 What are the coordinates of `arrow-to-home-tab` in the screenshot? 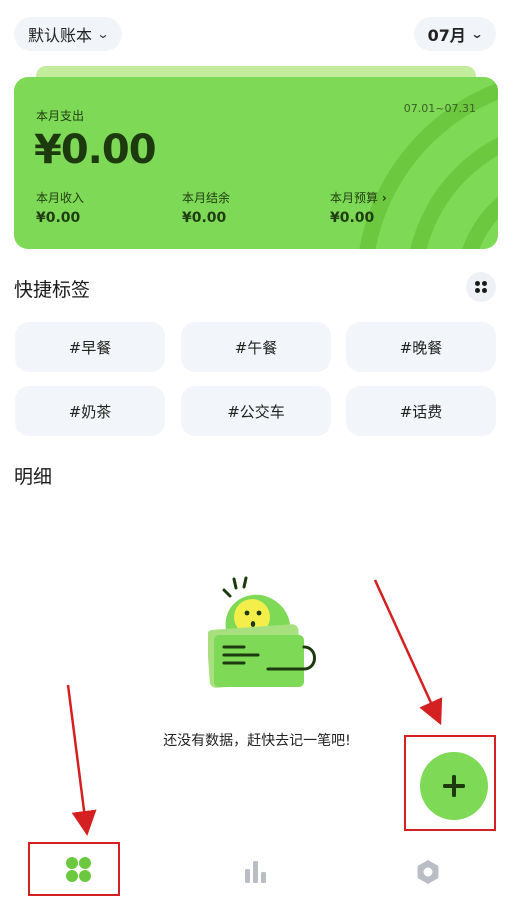 It's located at (81, 760).